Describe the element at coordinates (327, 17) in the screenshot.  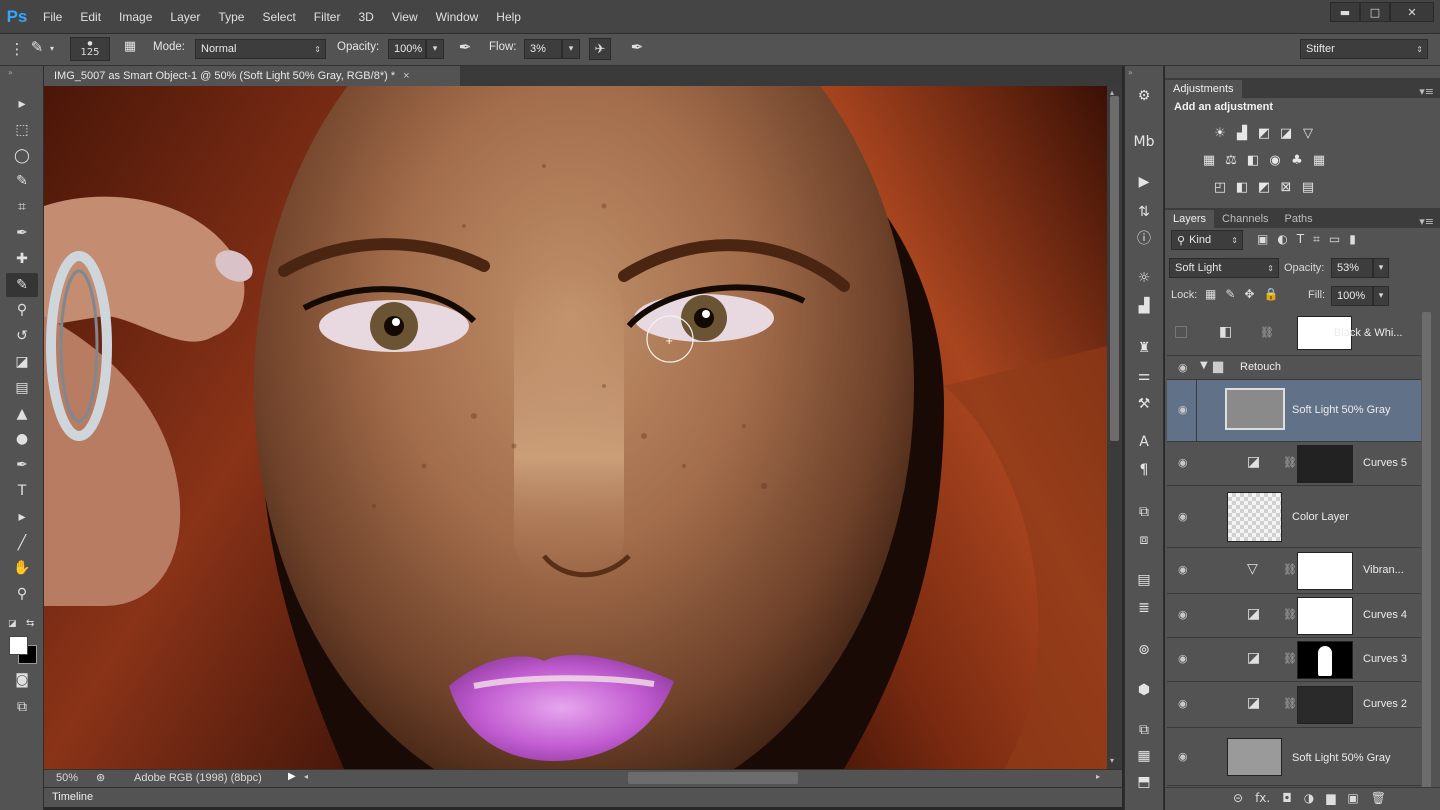
I see `menu-filter: Filter` at that location.